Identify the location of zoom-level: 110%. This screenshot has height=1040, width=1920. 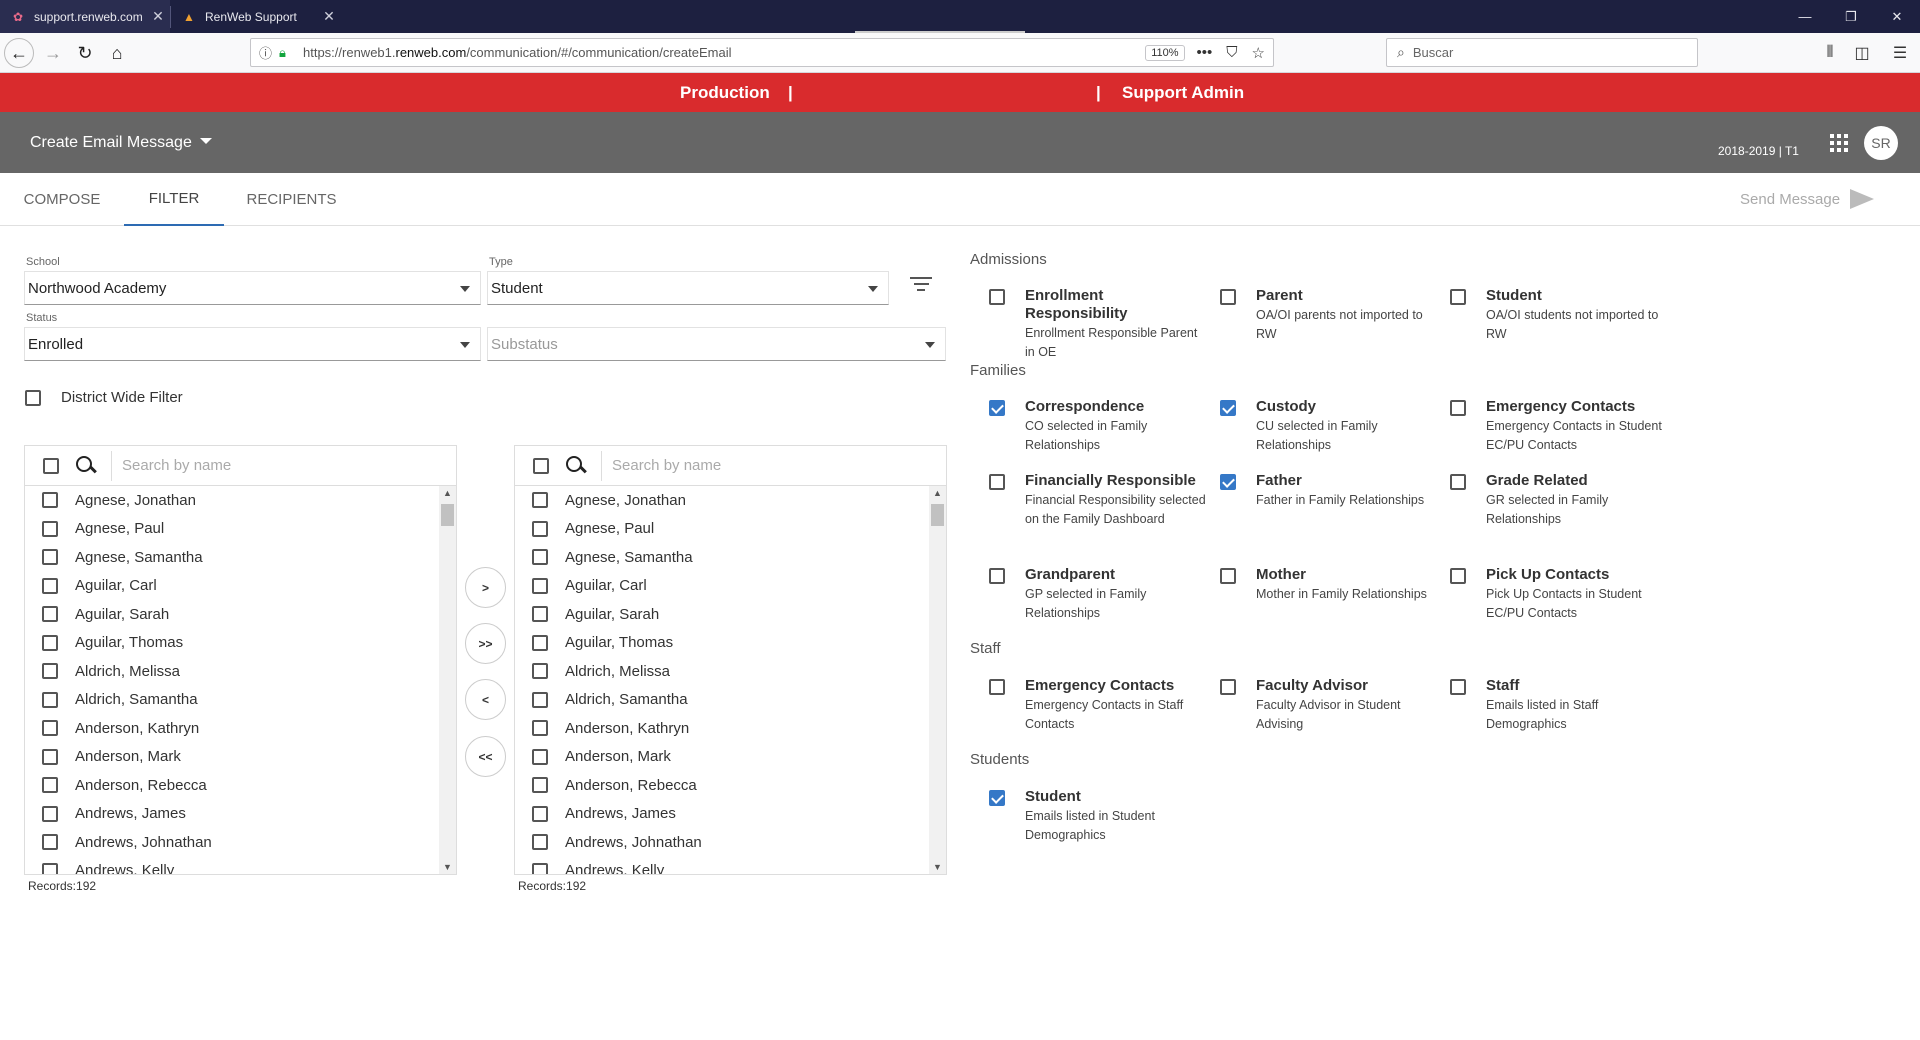
(1165, 52).